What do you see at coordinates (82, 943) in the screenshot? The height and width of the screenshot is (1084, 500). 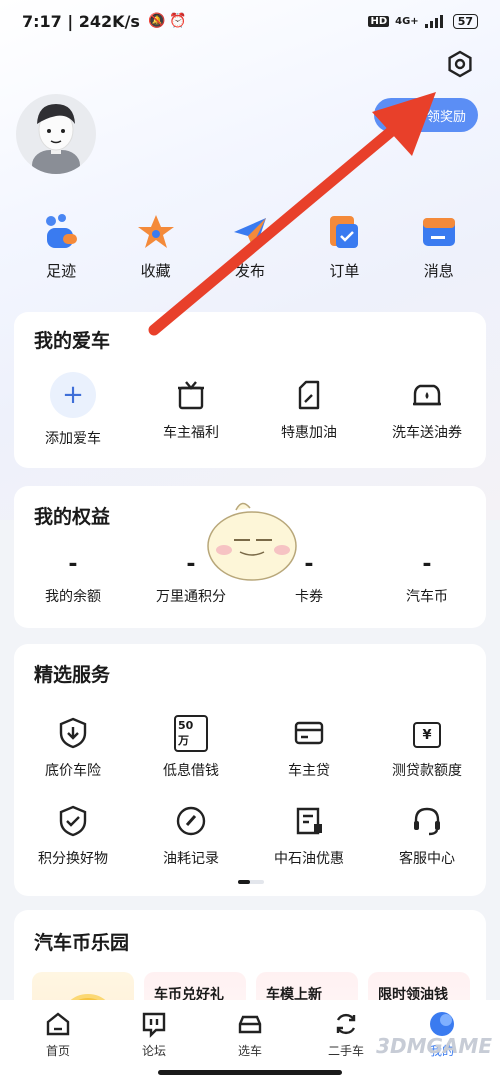 I see `coin-park-title: 汽车币乐园` at bounding box center [82, 943].